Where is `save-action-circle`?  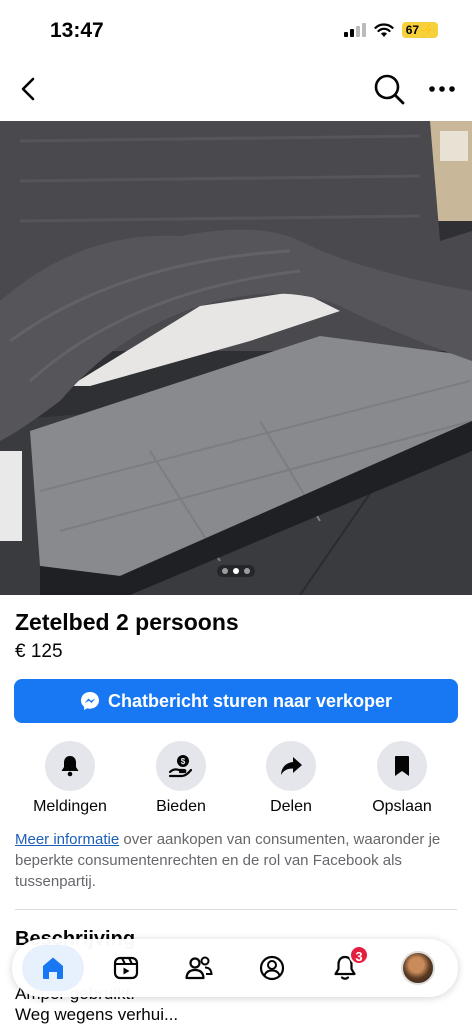 save-action-circle is located at coordinates (402, 766).